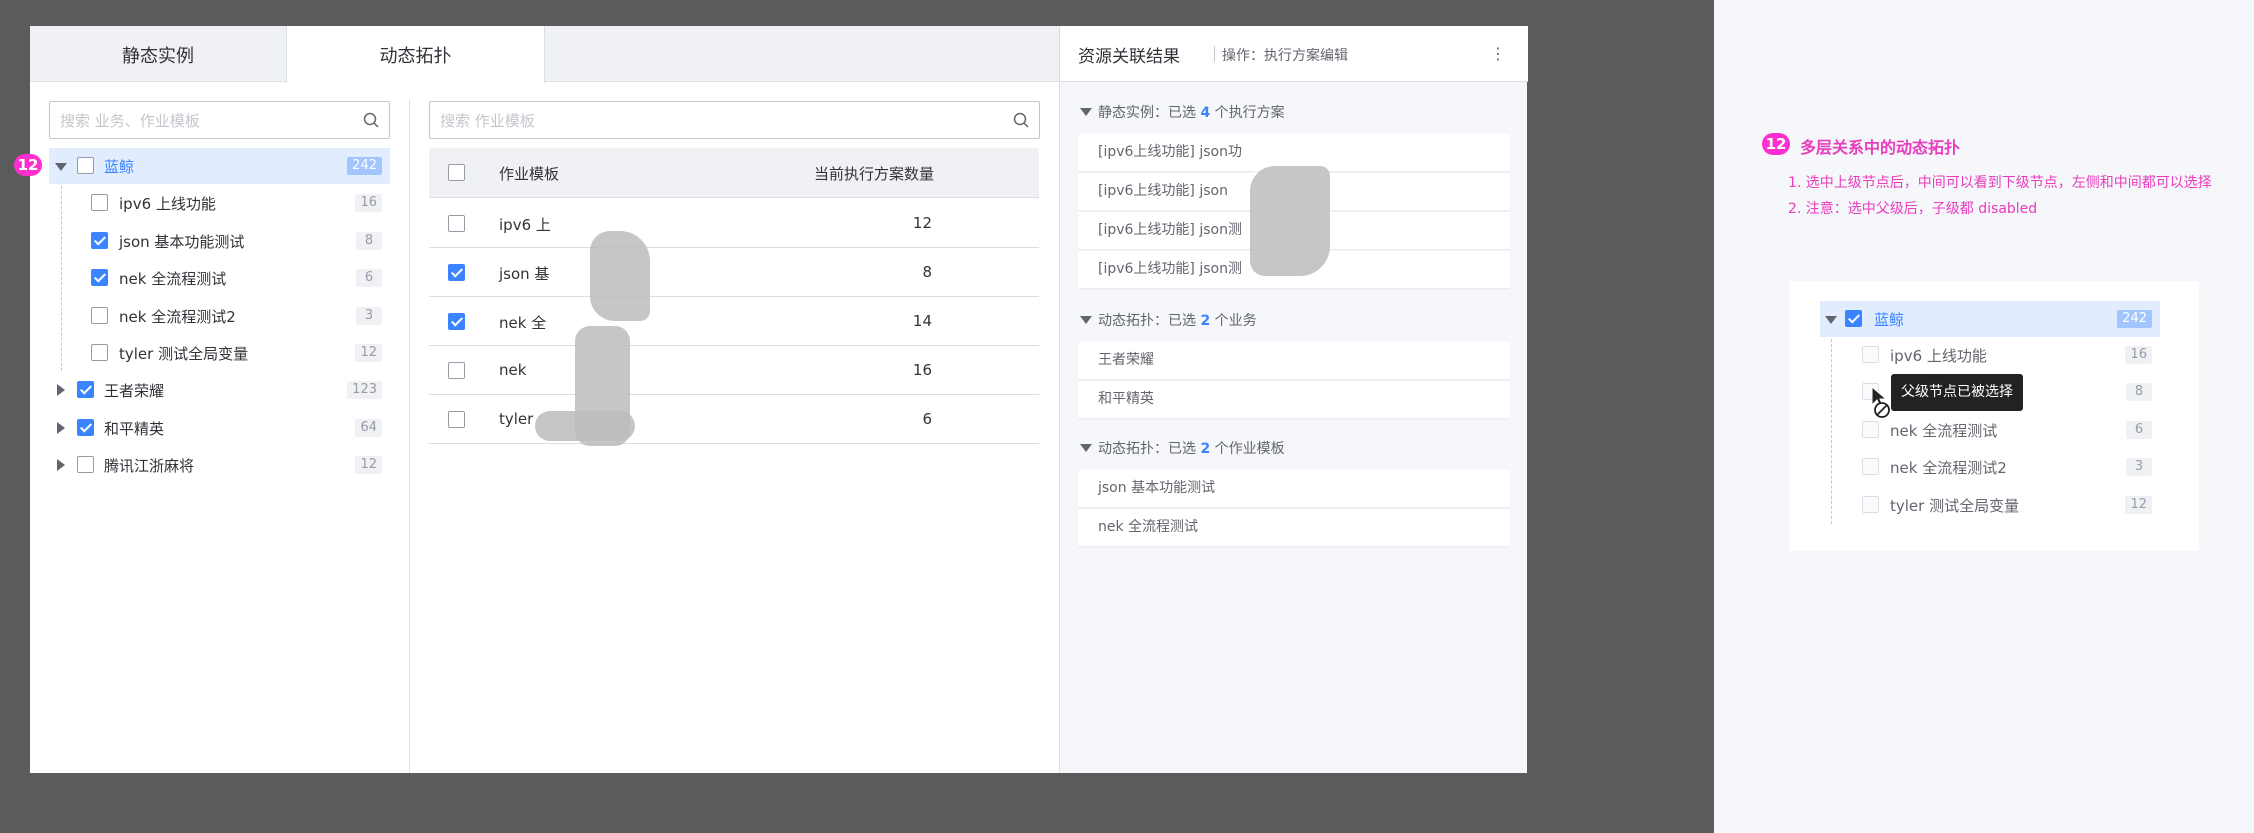  Describe the element at coordinates (1938, 356) in the screenshot. I see `example-label: ipv6 上线功能` at that location.